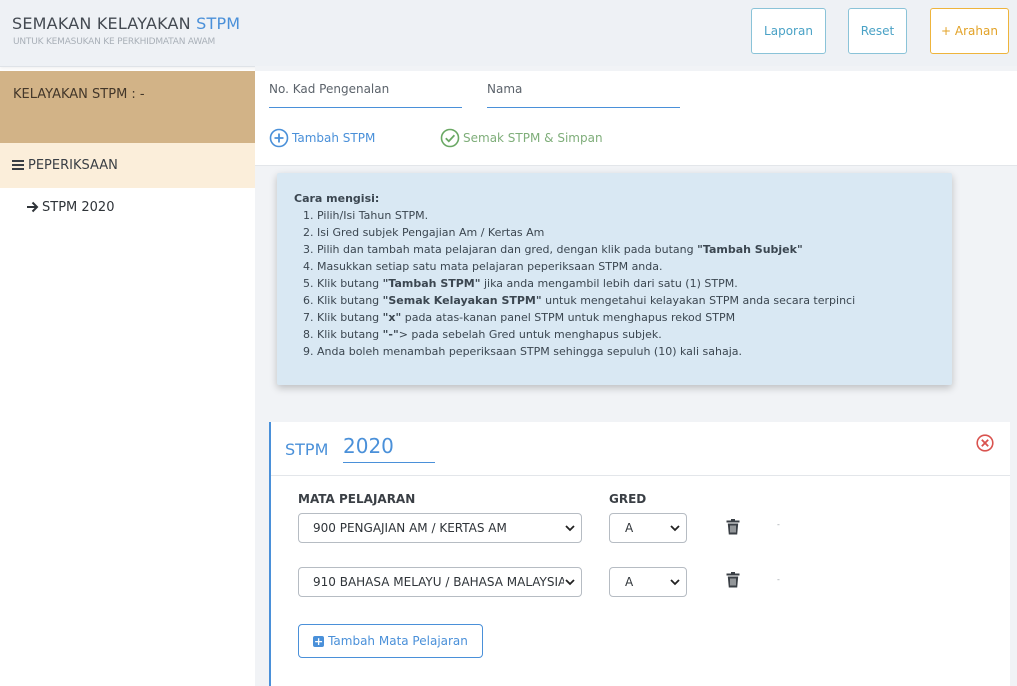 The width and height of the screenshot is (1017, 686). What do you see at coordinates (101, 23) in the screenshot?
I see `title-main: SEMAKAN KELAYAKAN` at bounding box center [101, 23].